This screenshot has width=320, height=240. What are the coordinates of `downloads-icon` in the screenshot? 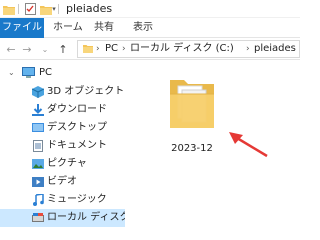 It's located at (38, 110).